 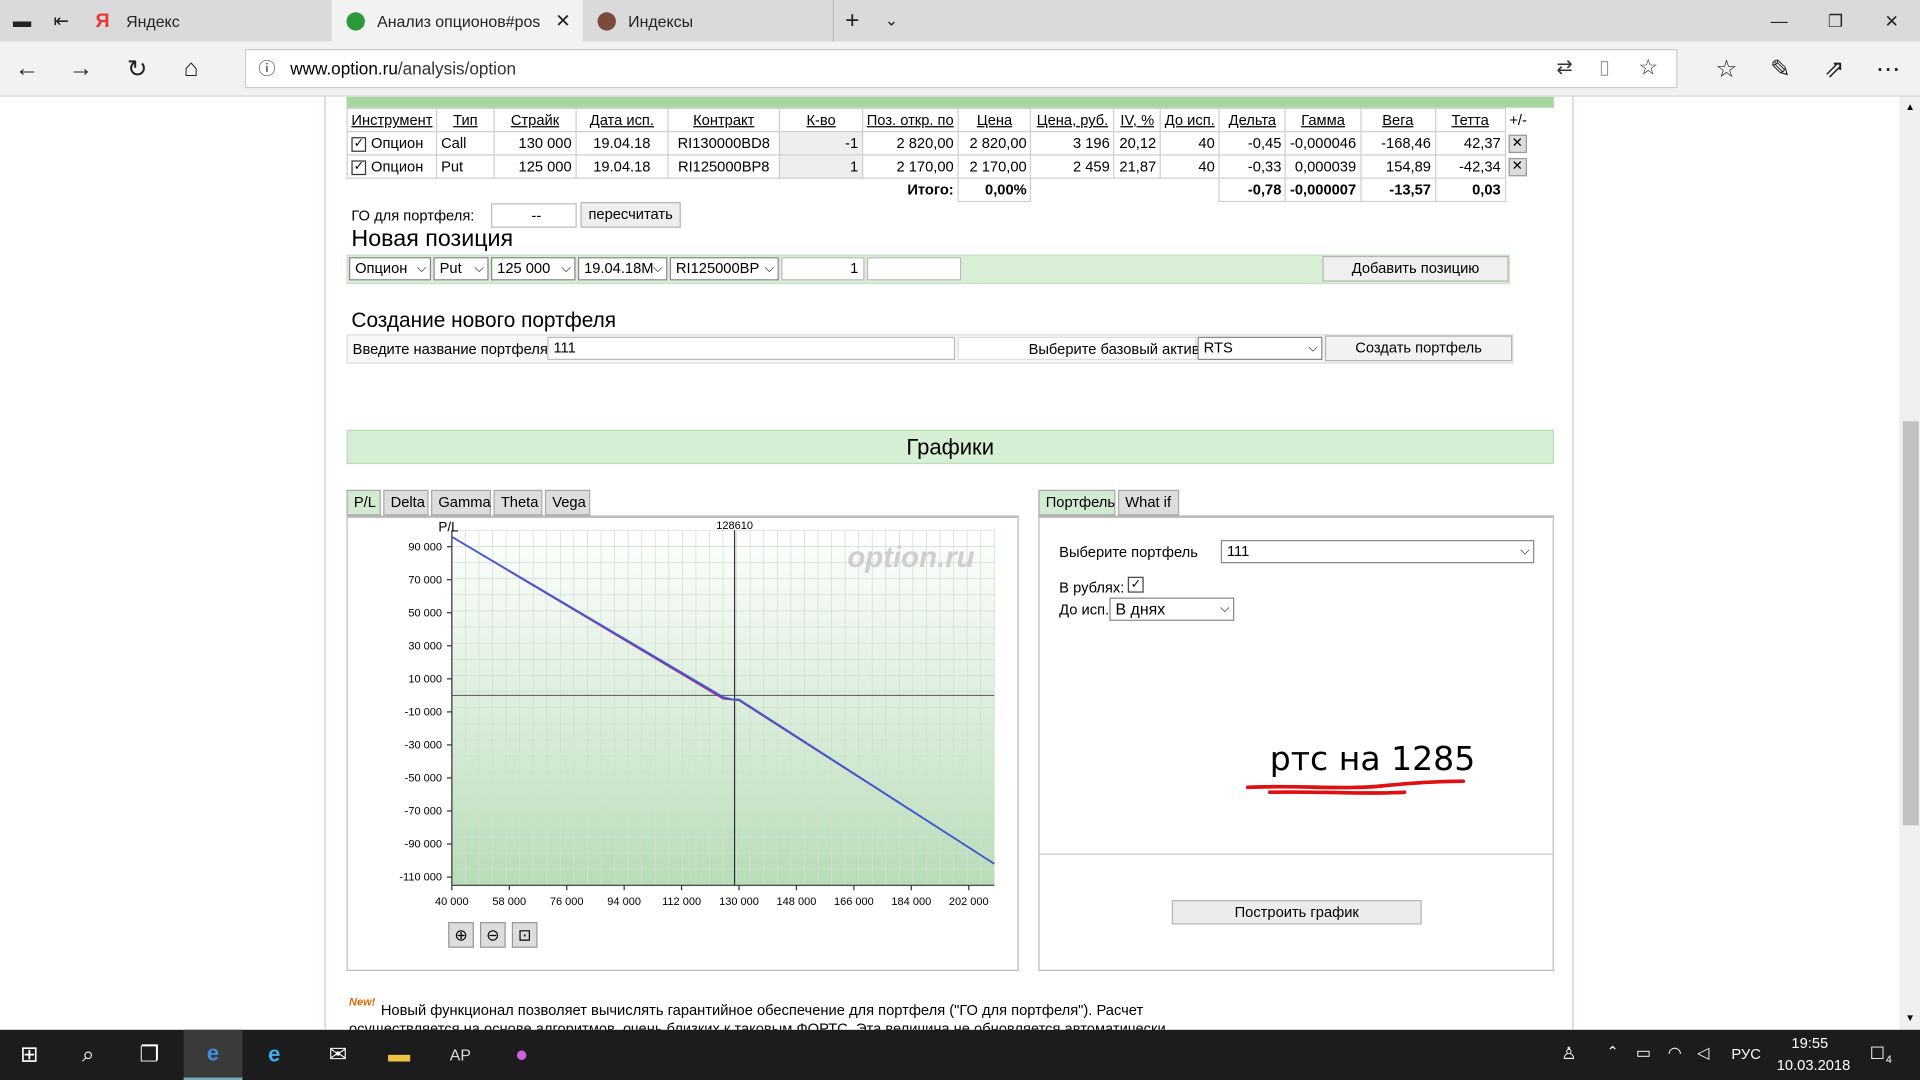 What do you see at coordinates (461, 502) in the screenshot?
I see `tab-gamma: Gamma` at bounding box center [461, 502].